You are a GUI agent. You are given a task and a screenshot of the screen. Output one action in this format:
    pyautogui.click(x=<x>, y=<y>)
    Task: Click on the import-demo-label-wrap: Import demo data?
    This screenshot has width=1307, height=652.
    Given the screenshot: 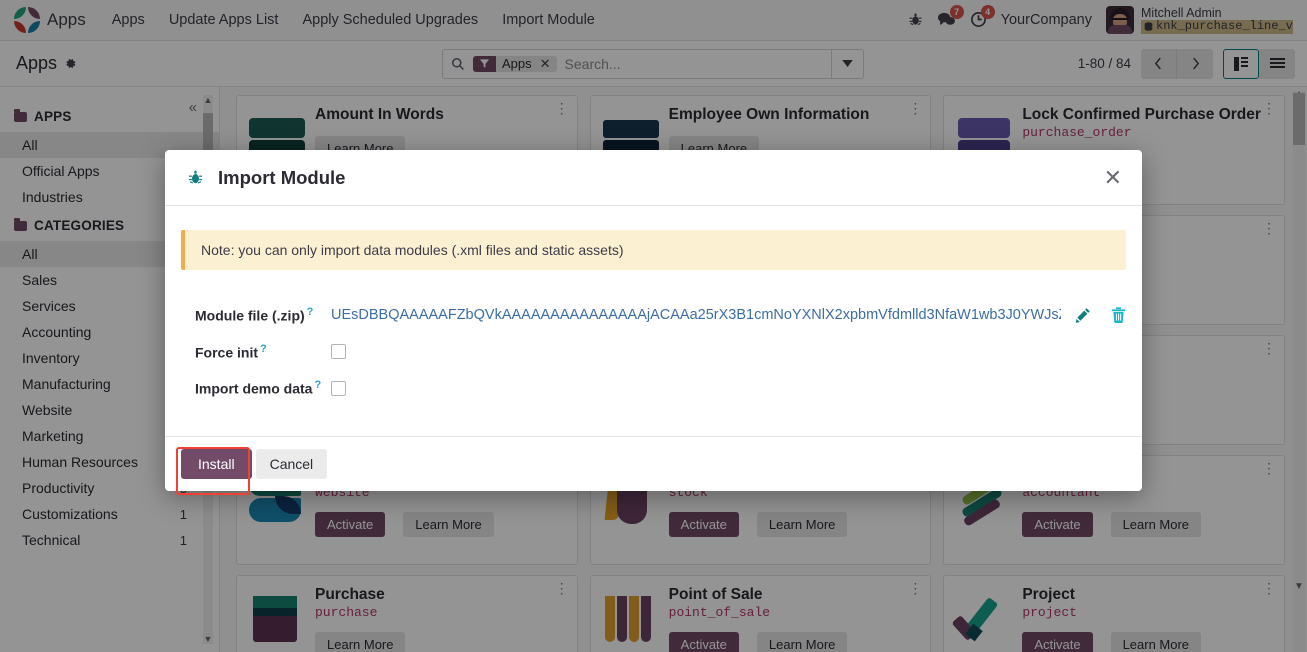 What is the action you would take?
    pyautogui.click(x=256, y=388)
    